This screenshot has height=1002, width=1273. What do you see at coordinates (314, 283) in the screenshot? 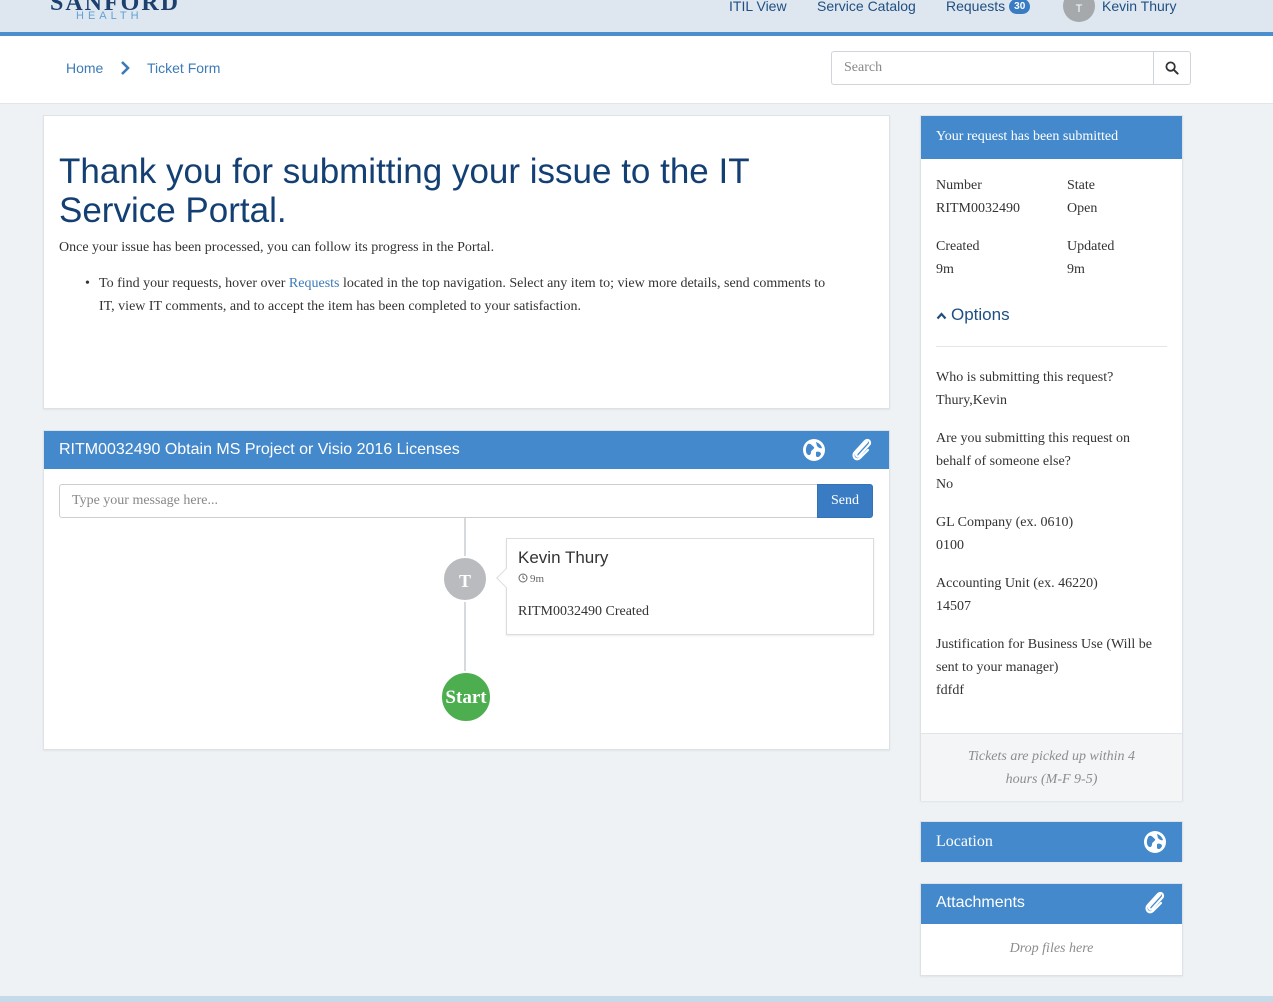
I see `requests-link: Requests` at bounding box center [314, 283].